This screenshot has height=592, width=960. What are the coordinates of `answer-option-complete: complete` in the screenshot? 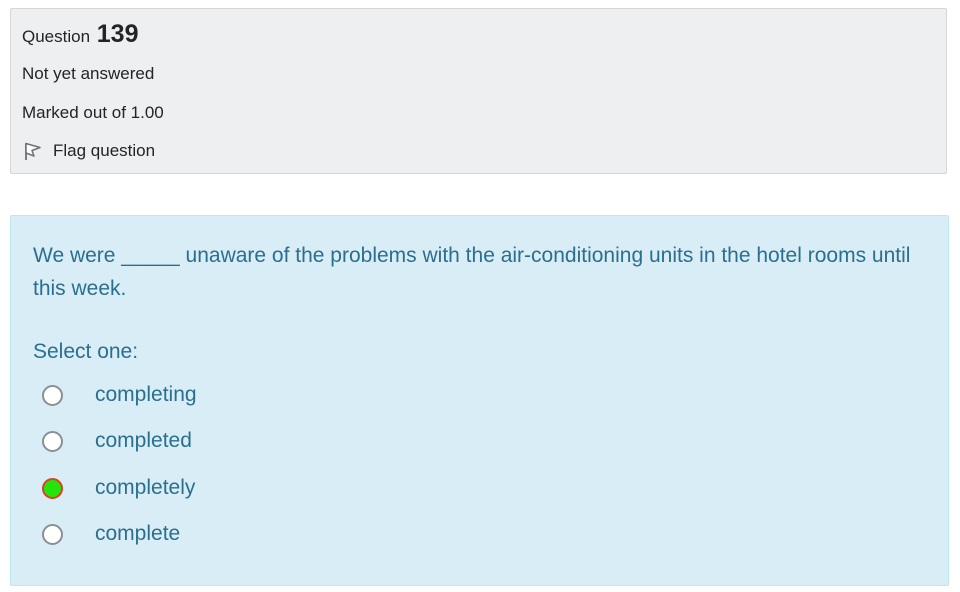 It's located at (211, 534).